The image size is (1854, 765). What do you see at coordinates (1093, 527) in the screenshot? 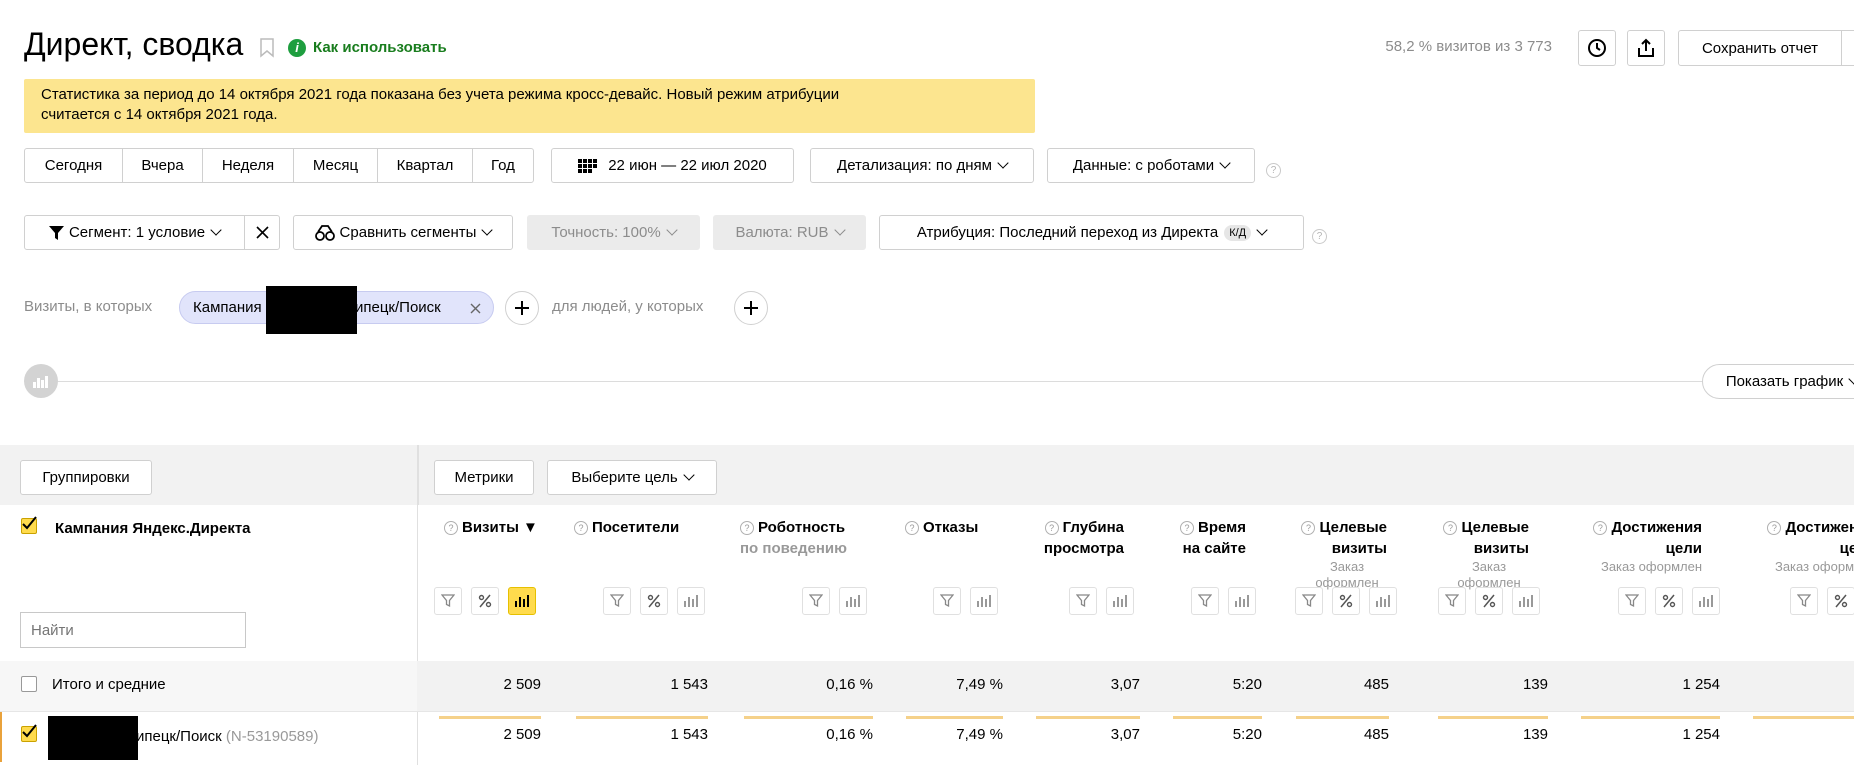
I see `column-title: Глубина` at bounding box center [1093, 527].